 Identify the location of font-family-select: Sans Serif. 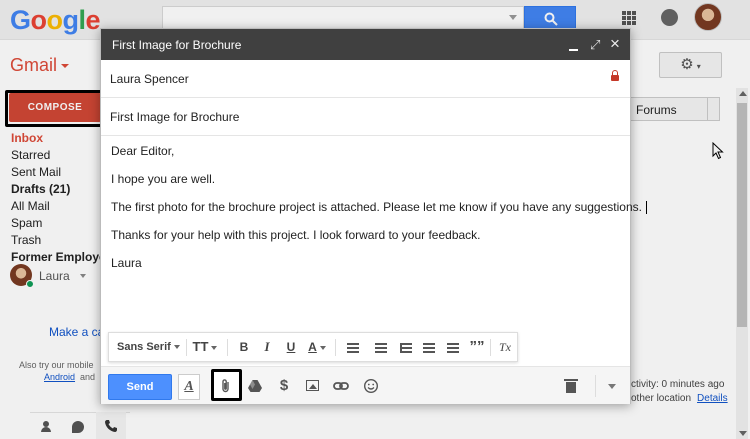
(150, 347).